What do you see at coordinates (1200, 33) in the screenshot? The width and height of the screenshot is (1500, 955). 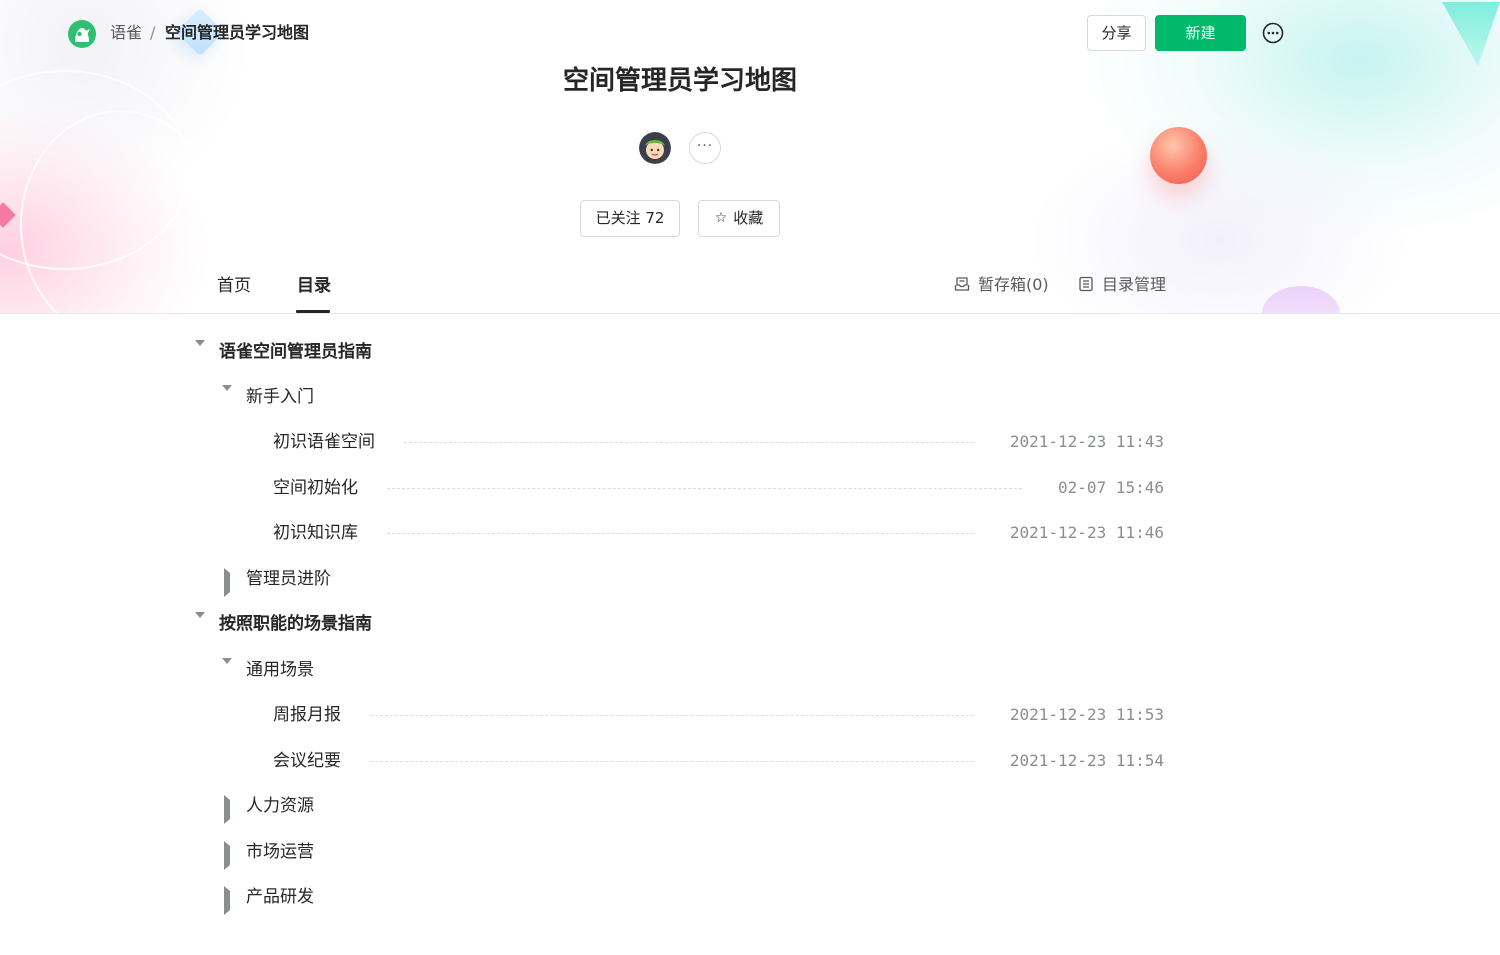 I see `new-button: 新建` at bounding box center [1200, 33].